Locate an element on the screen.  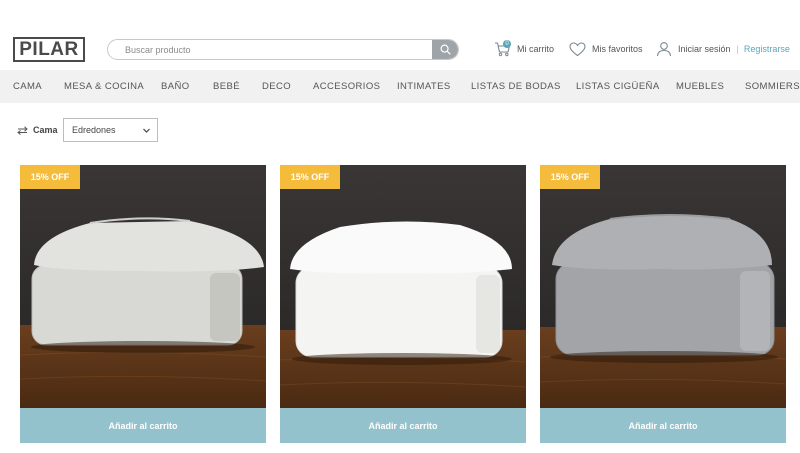
category-filter: Cama Edredones is located at coordinates (87, 130).